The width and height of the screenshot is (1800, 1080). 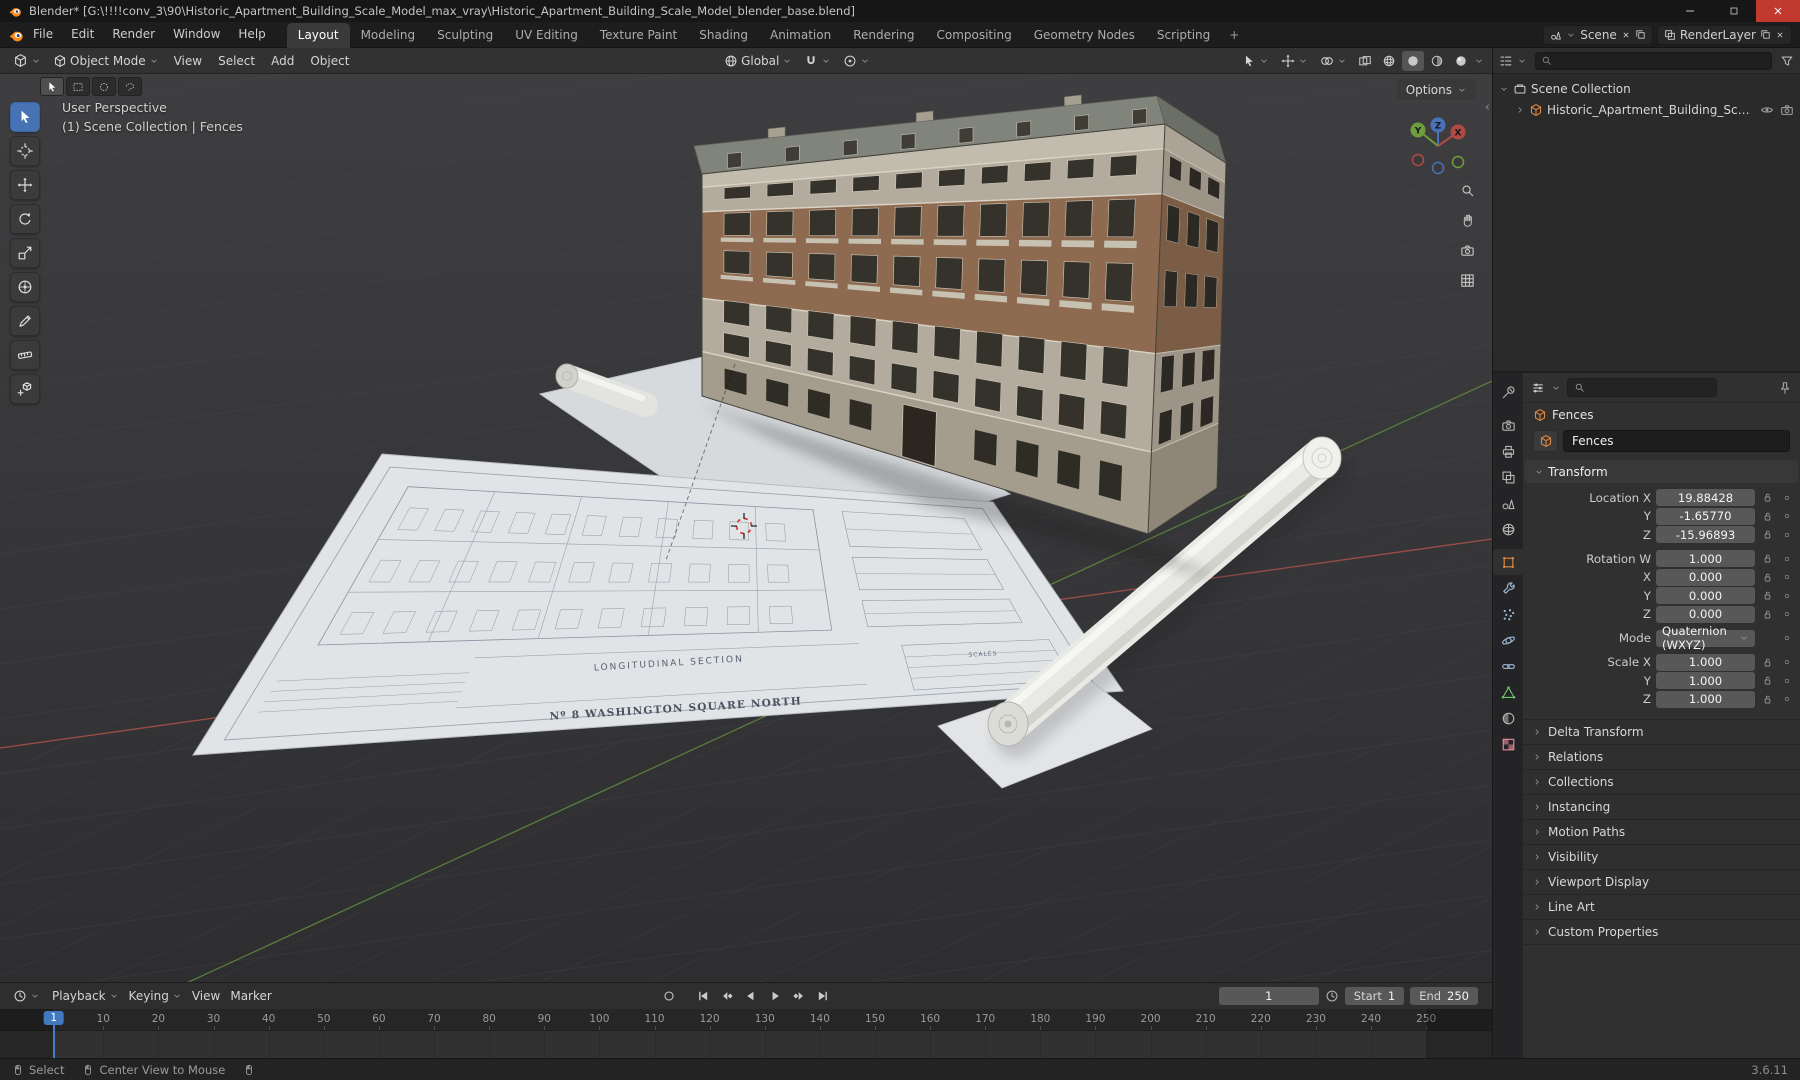 I want to click on tab-scene, so click(x=1508, y=503).